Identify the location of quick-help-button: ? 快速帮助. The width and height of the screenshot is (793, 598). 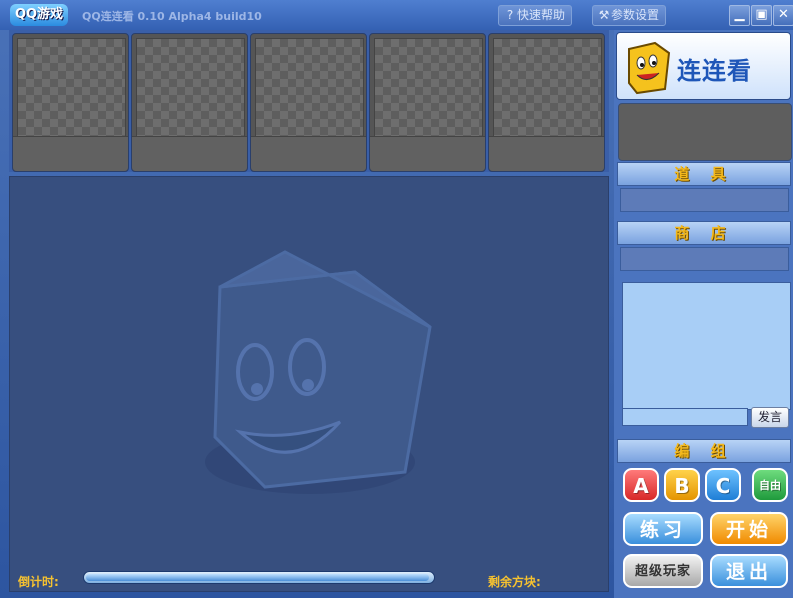
(535, 15).